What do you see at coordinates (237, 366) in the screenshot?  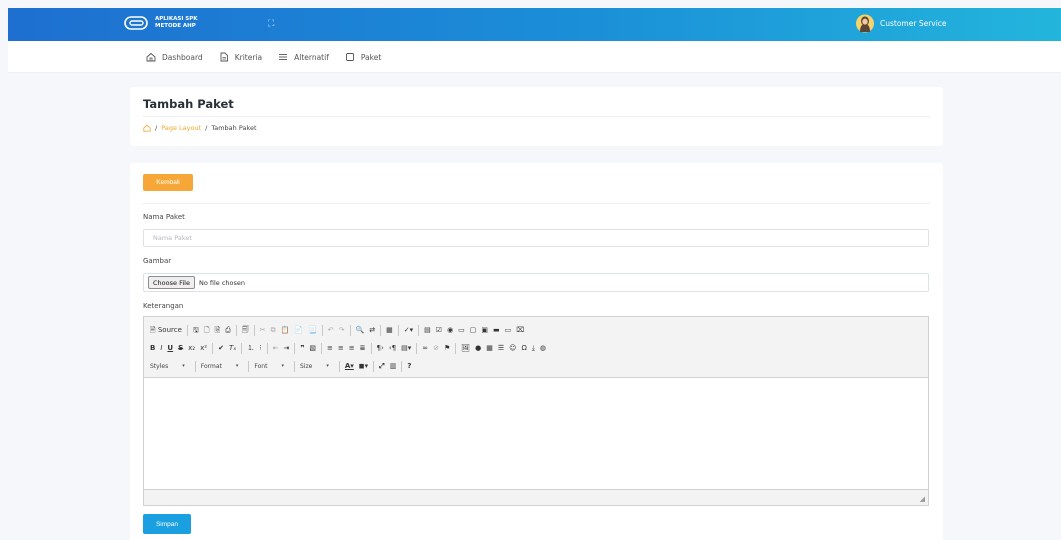 I see `chevron-down-icon: ▾` at bounding box center [237, 366].